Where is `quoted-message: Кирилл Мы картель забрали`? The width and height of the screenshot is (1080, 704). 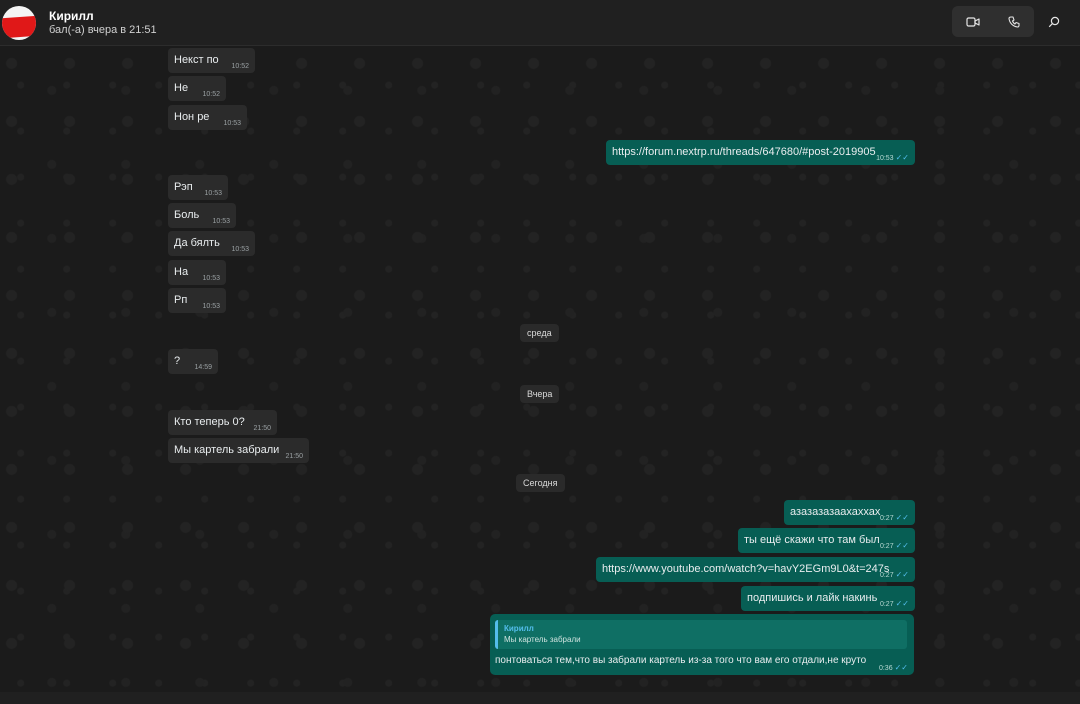
quoted-message: Кирилл Мы картель забрали is located at coordinates (701, 634).